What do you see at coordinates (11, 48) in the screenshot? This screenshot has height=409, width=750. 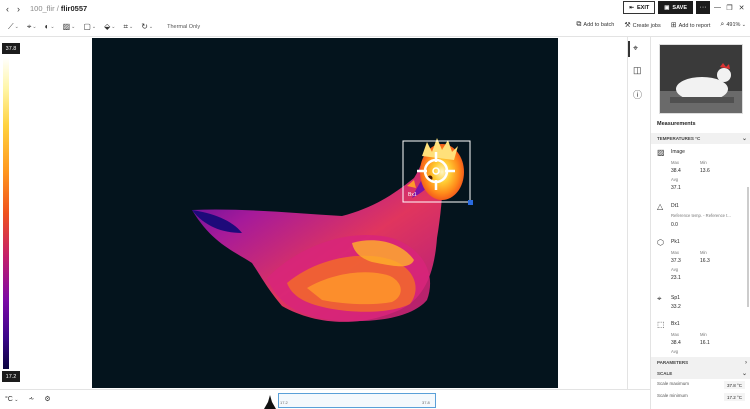 I see `scale-max-value: 37.8` at bounding box center [11, 48].